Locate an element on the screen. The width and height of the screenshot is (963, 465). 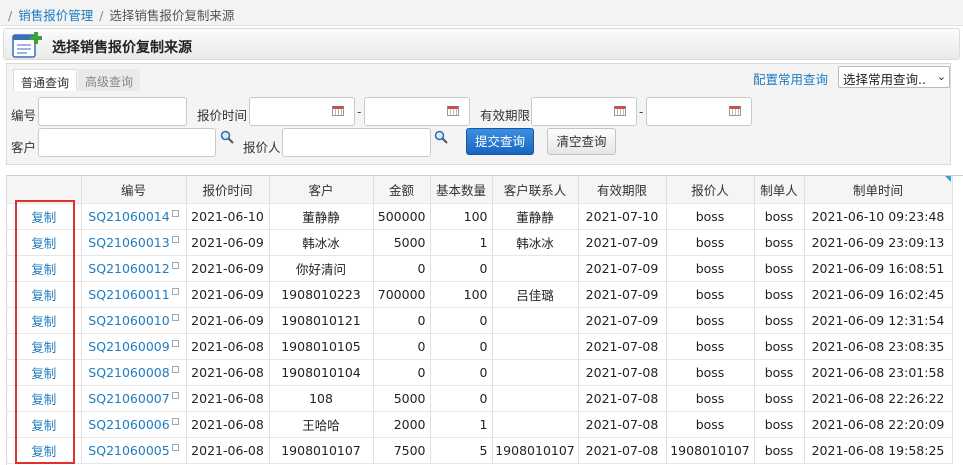
column-header-contact: 客户联系人 is located at coordinates (535, 190).